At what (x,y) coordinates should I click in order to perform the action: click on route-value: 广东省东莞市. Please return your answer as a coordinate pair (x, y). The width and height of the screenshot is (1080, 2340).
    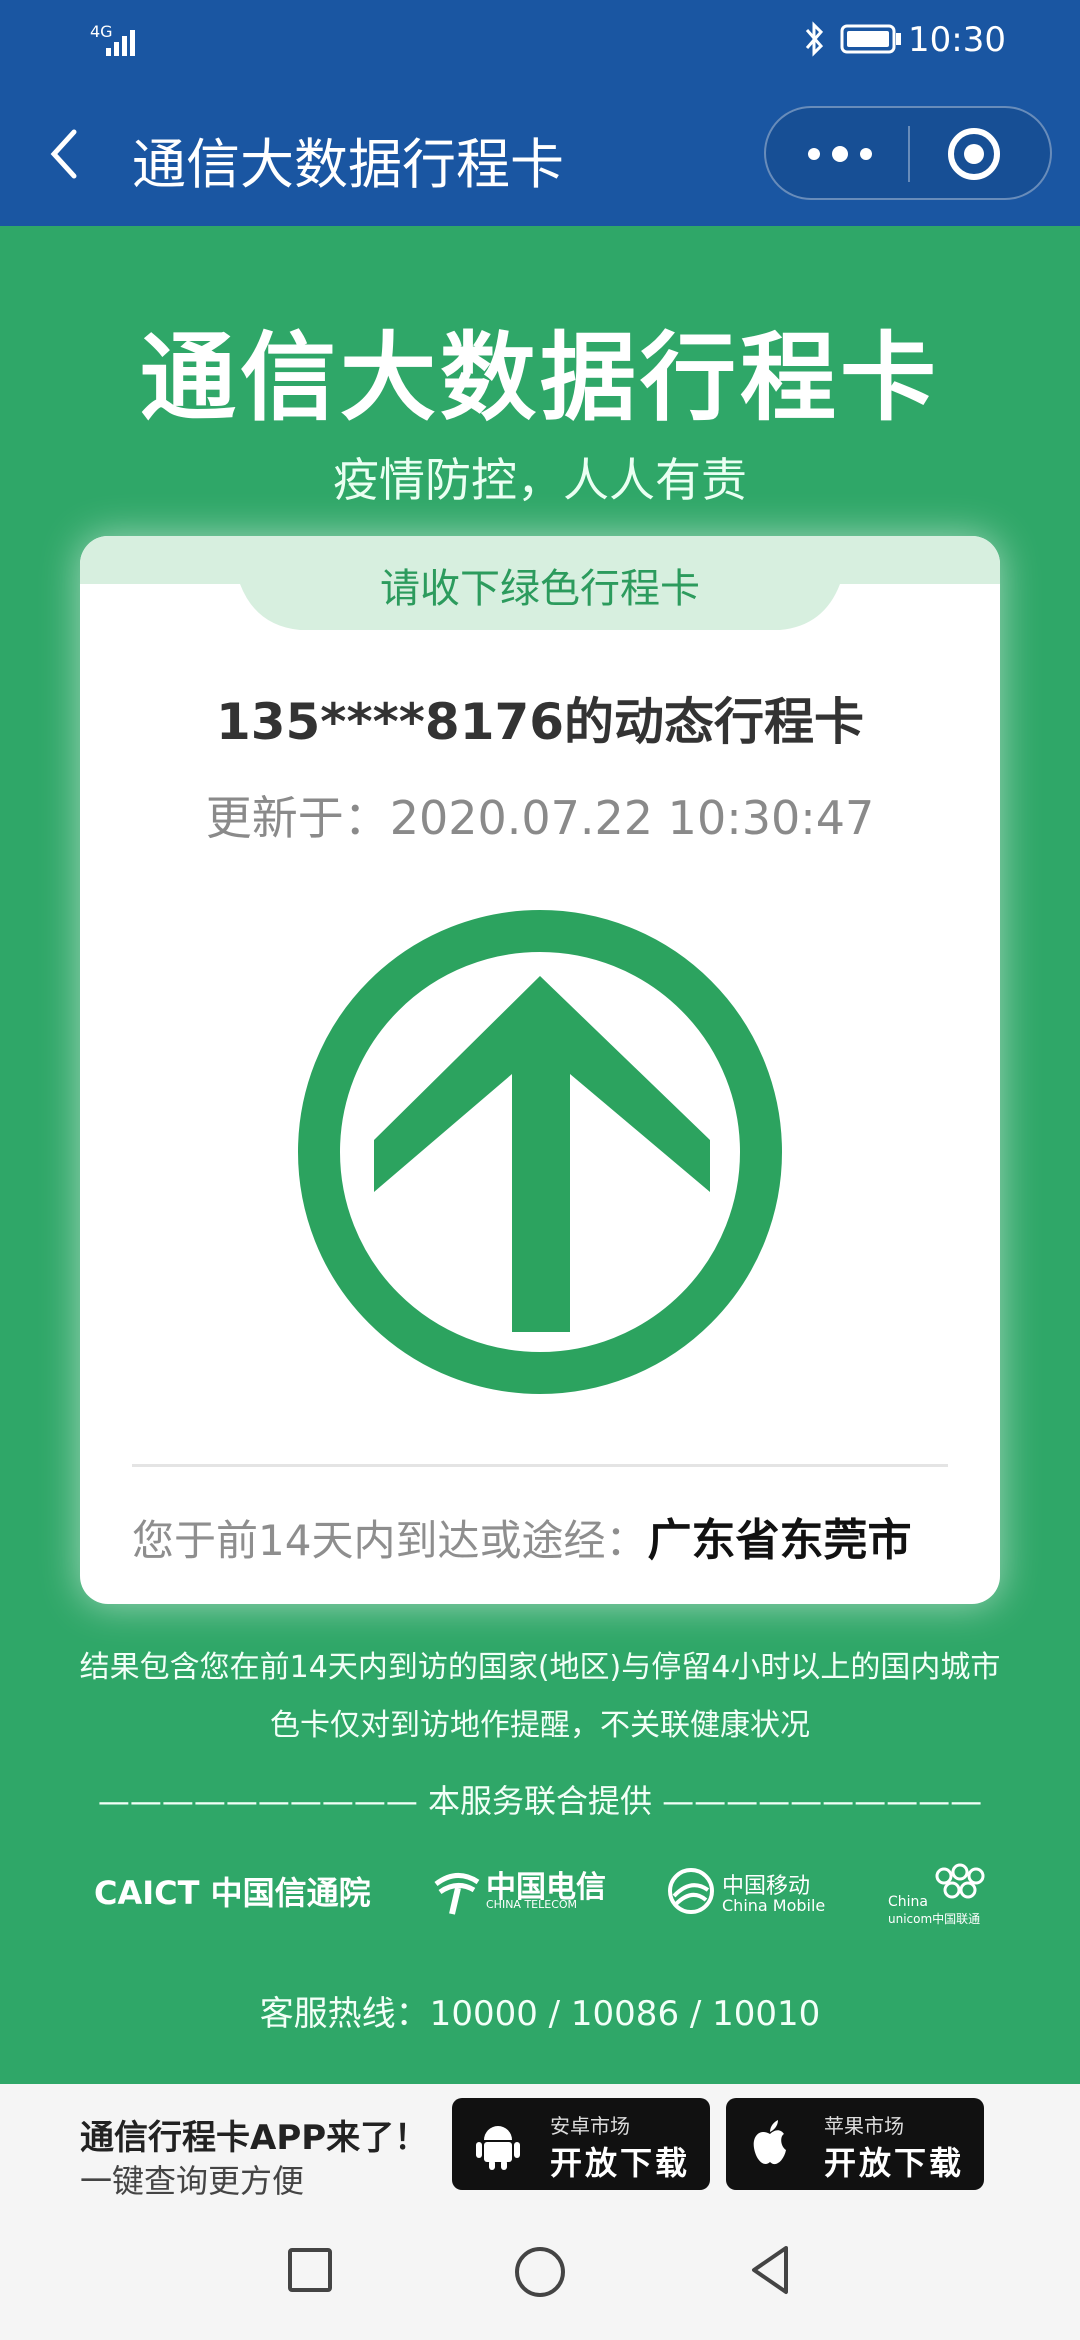
    Looking at the image, I should click on (779, 1540).